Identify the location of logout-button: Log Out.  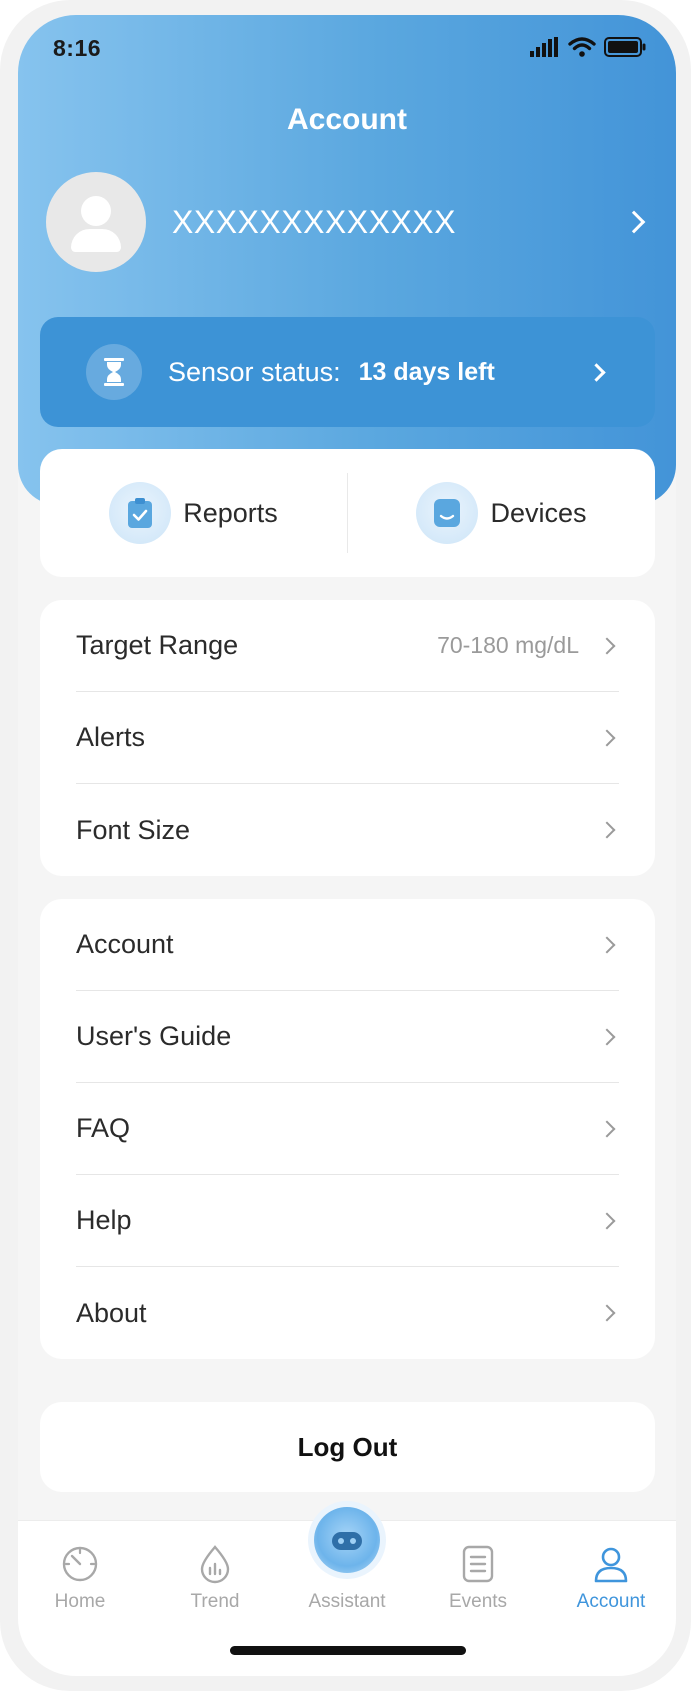
(347, 1447).